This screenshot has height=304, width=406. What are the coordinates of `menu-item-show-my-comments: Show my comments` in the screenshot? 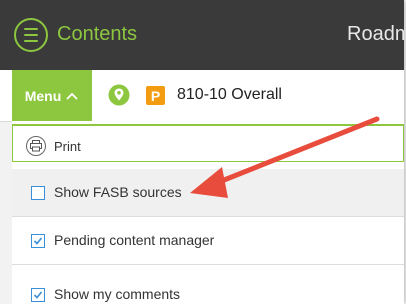 It's located at (208, 289).